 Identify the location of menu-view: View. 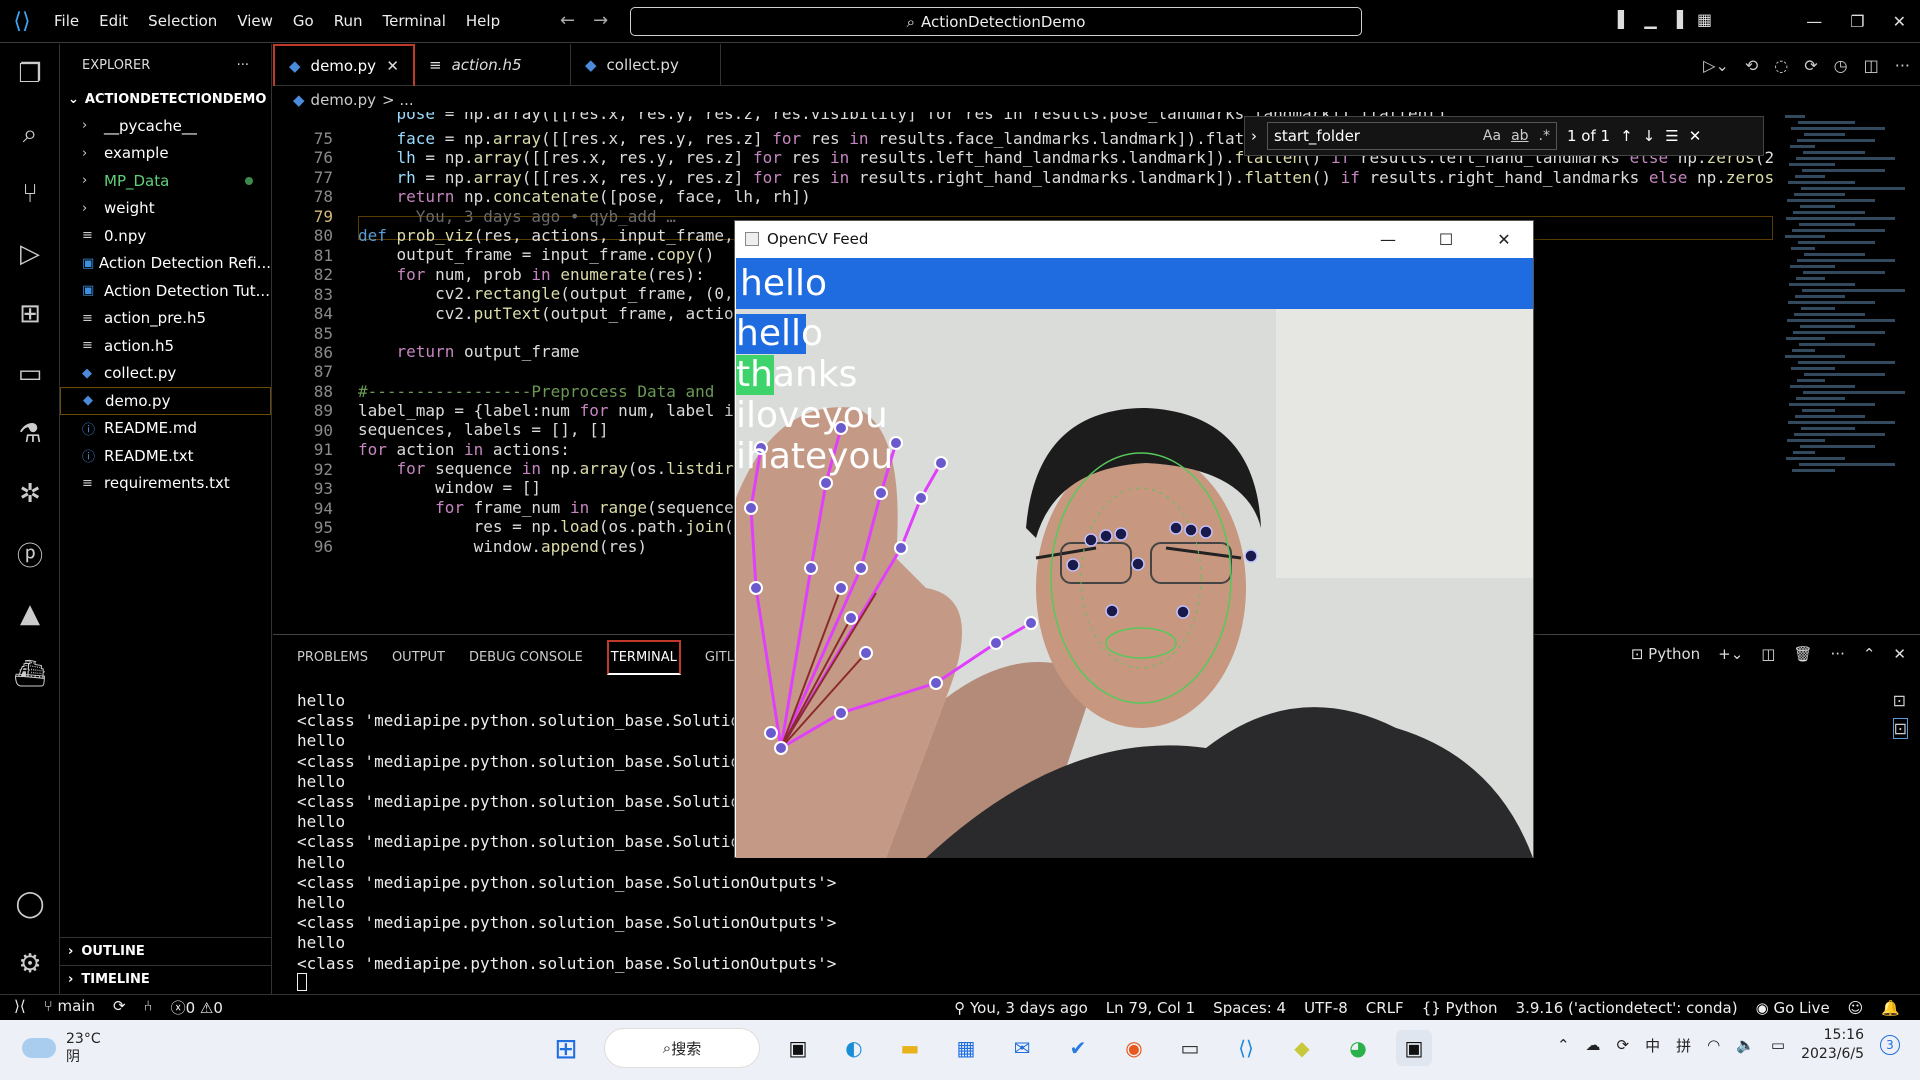
(255, 21).